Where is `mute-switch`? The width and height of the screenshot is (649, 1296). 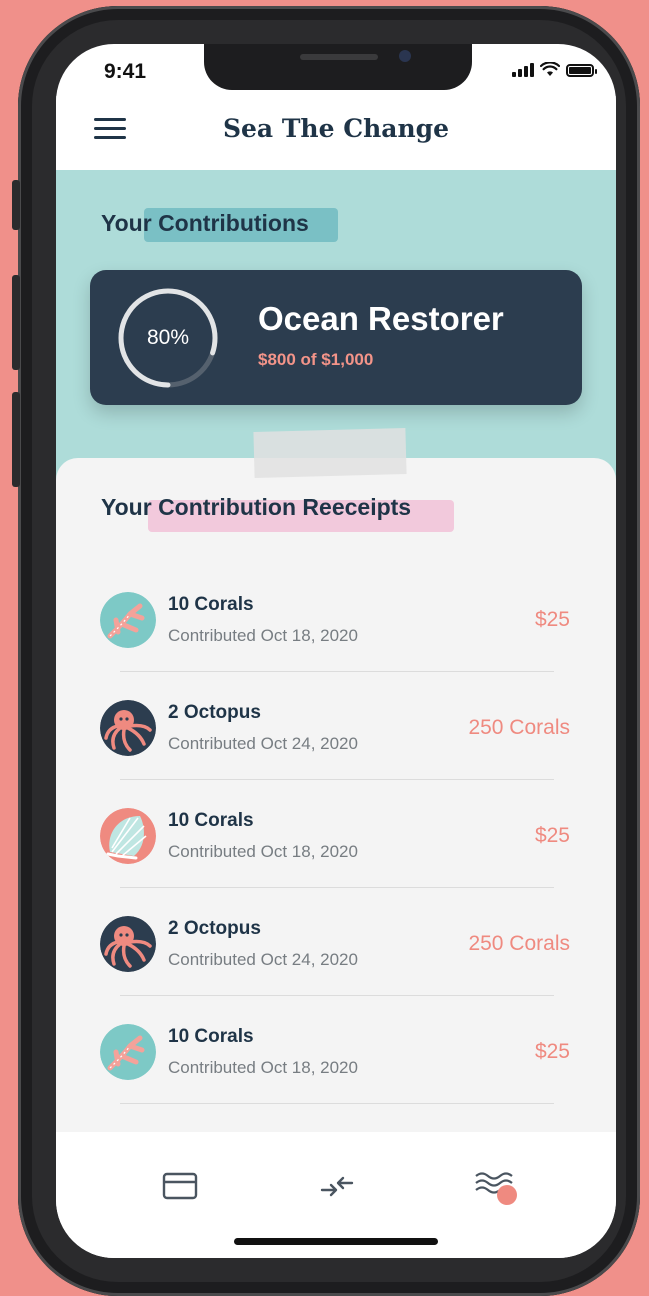 mute-switch is located at coordinates (16, 205).